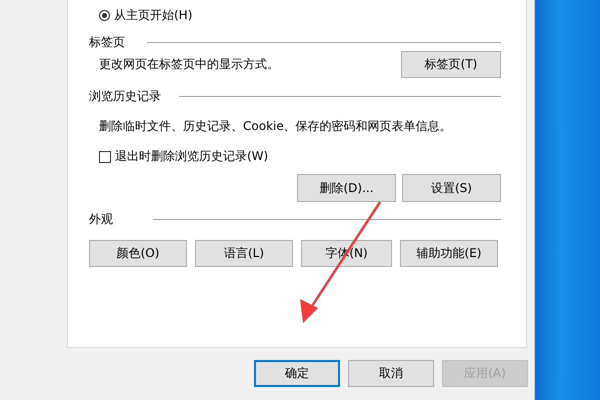 The image size is (600, 400). Describe the element at coordinates (101, 219) in the screenshot. I see `section-title: 外观` at that location.